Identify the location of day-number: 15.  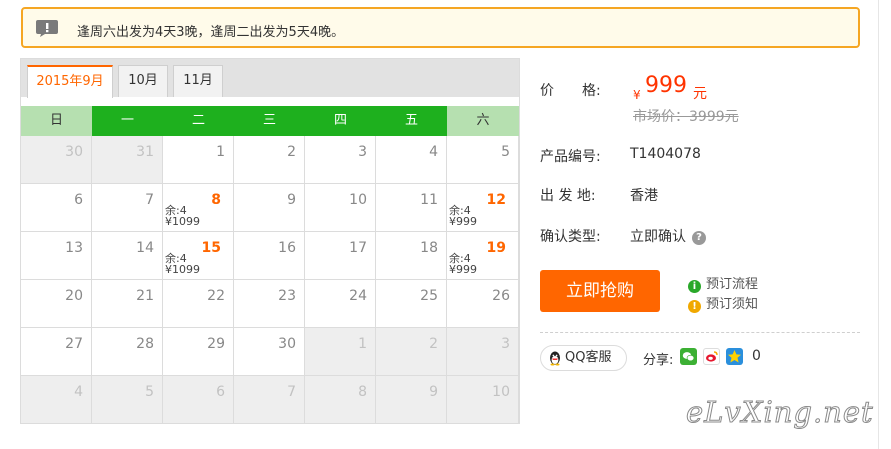
(211, 248).